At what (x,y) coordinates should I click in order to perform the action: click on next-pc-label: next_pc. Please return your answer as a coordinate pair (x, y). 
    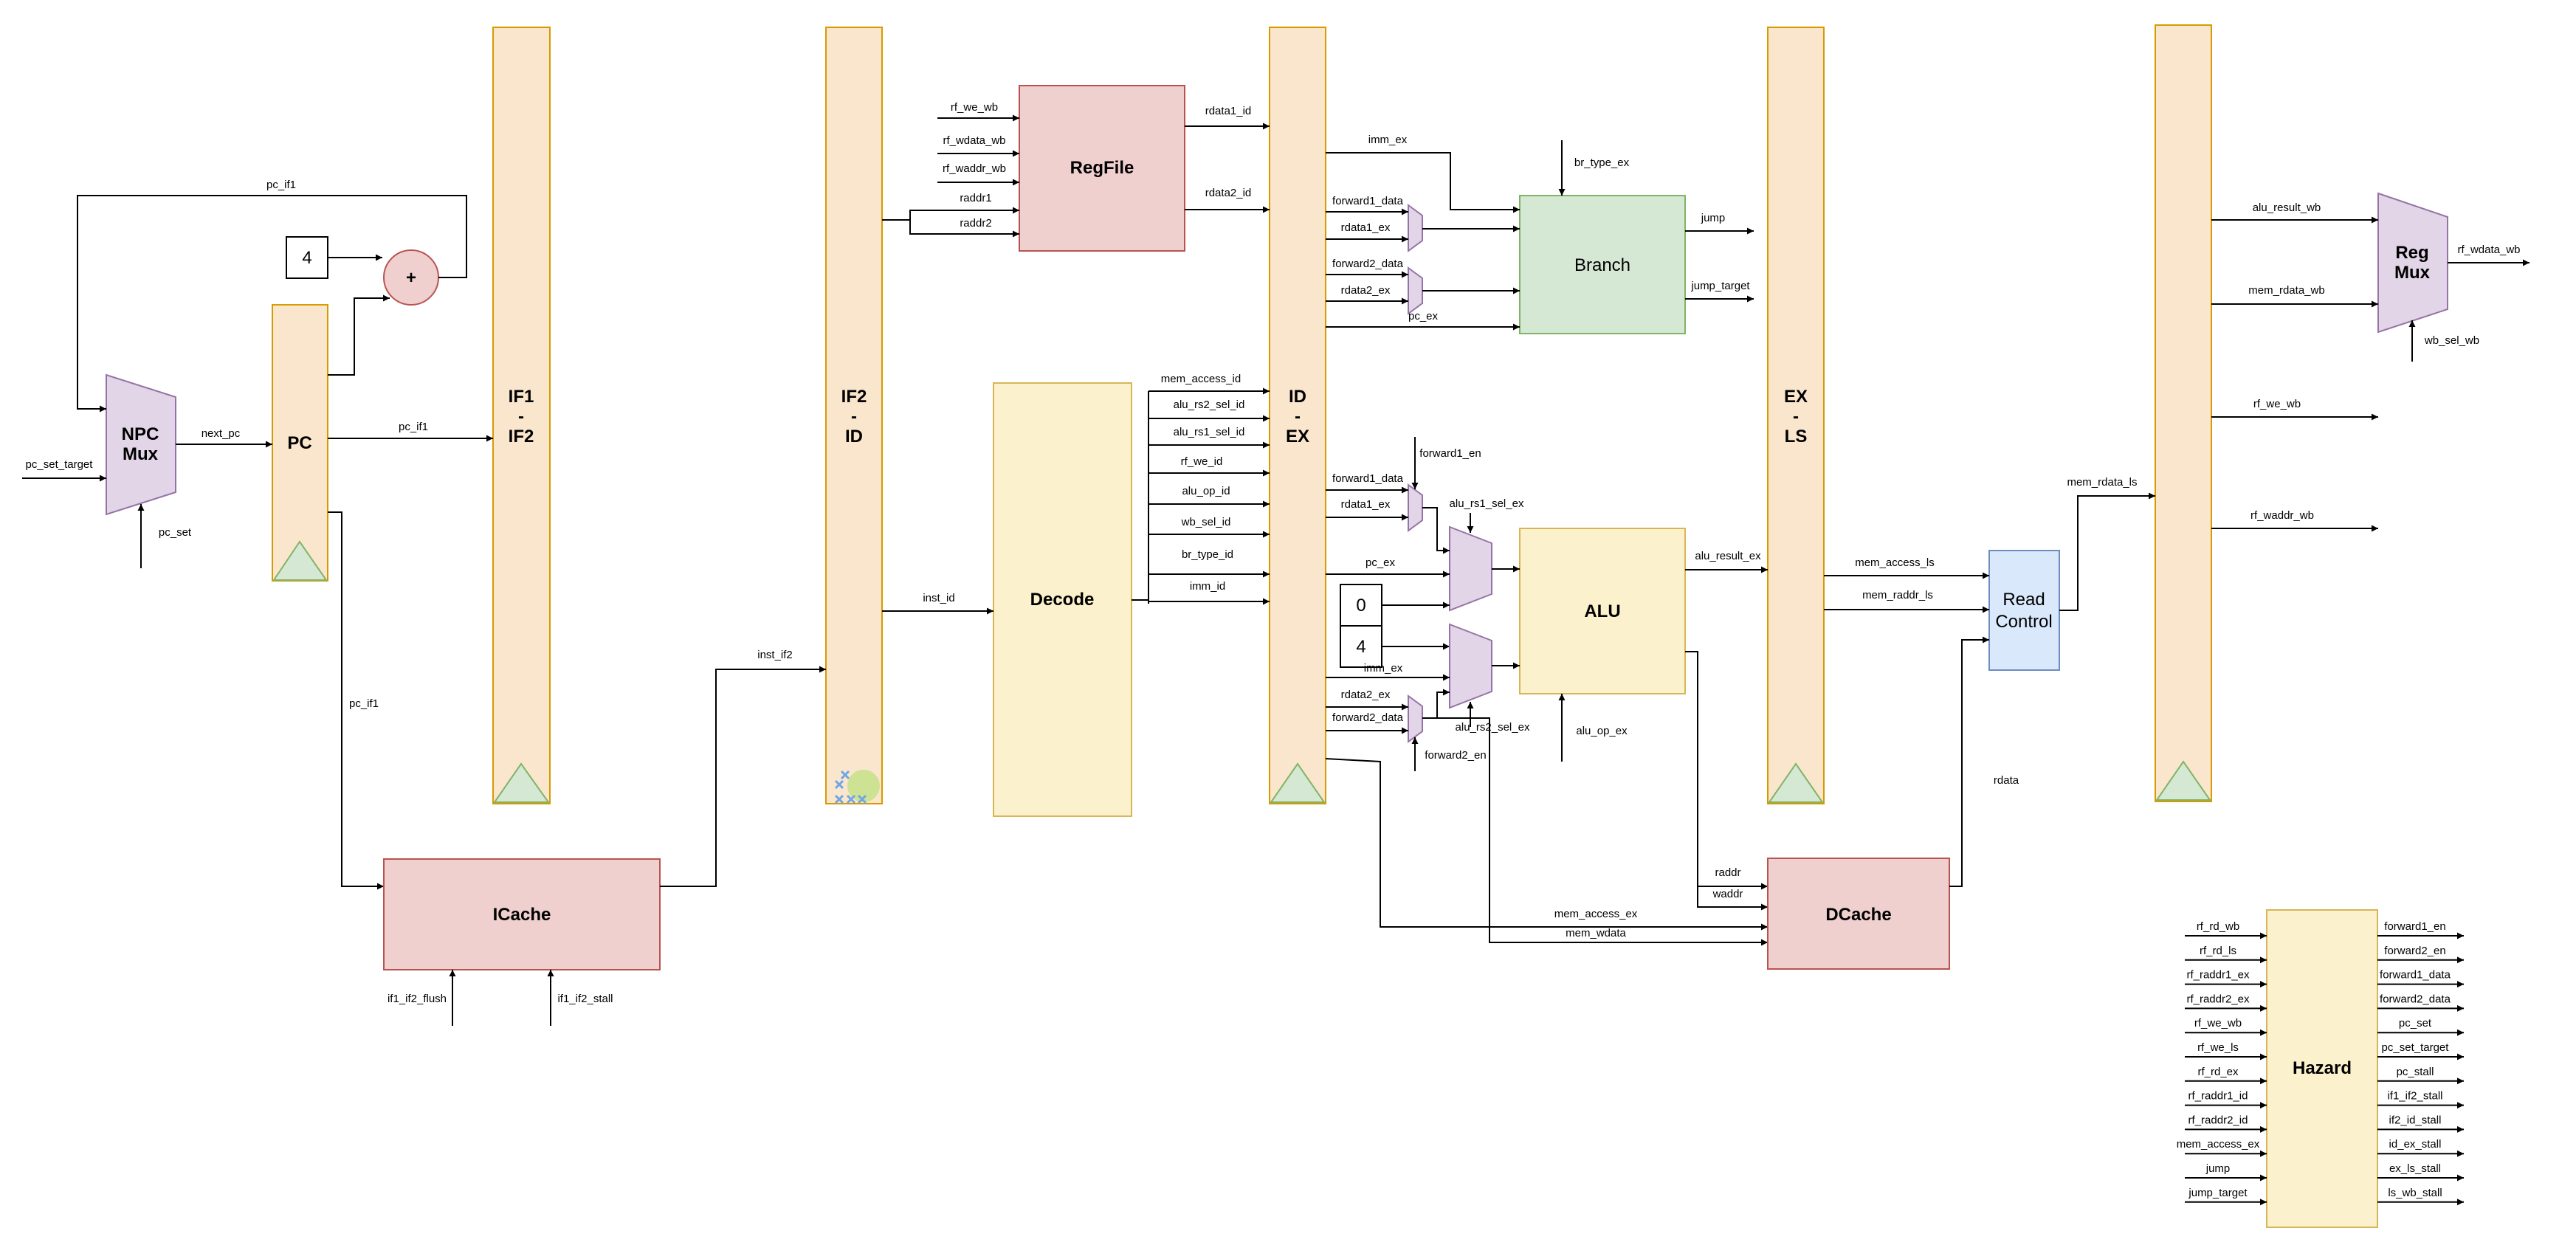
    Looking at the image, I should click on (221, 433).